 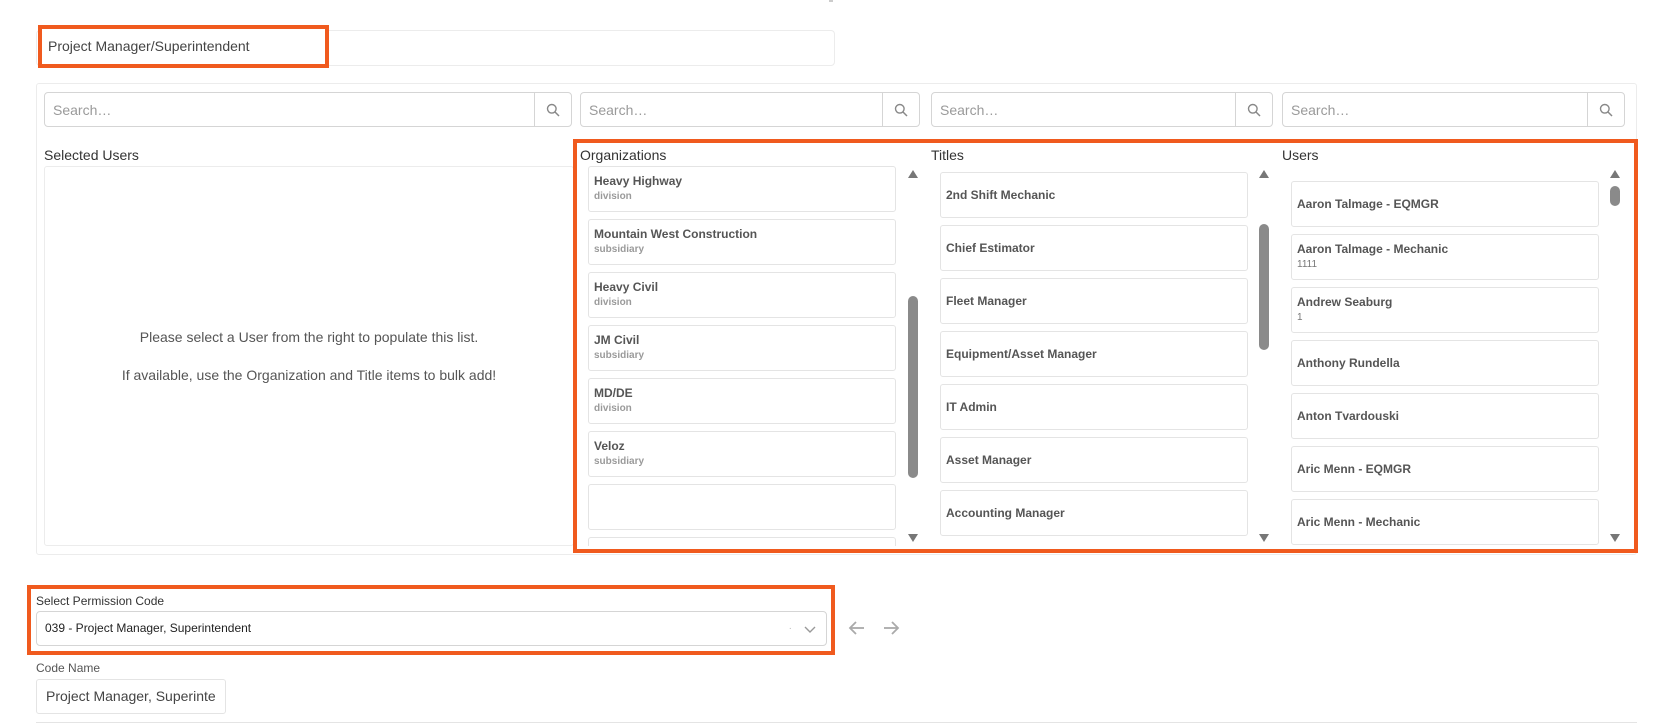 What do you see at coordinates (1354, 469) in the screenshot?
I see `user-name: Aric Menn - EQMGR` at bounding box center [1354, 469].